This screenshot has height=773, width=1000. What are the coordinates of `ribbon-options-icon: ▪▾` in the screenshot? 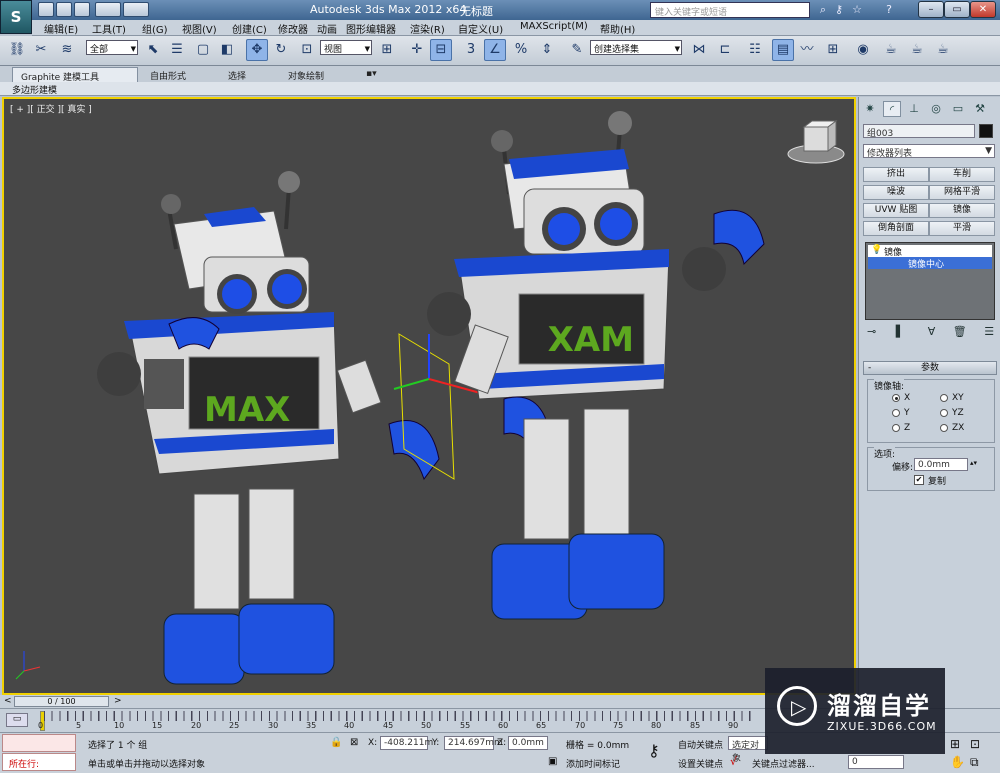 It's located at (371, 74).